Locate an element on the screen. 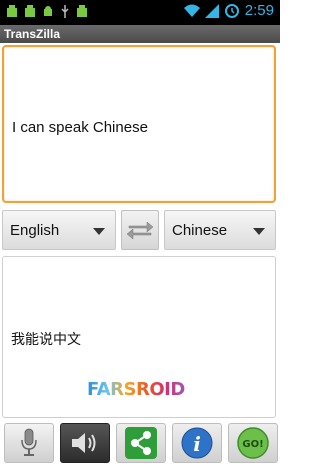  bottom-toolbar: i GO! is located at coordinates (140, 443).